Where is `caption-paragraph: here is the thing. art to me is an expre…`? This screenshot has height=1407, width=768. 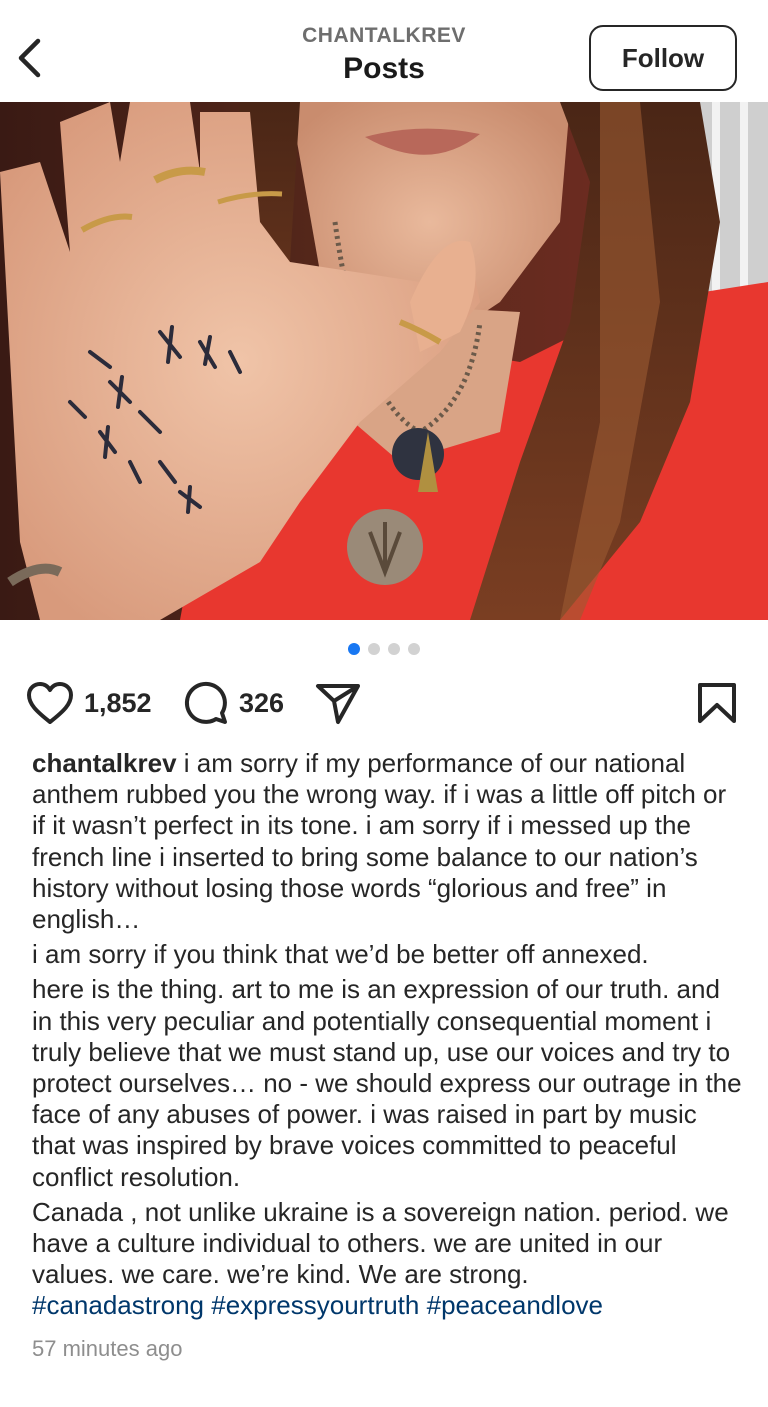
caption-paragraph: here is the thing. art to me is an expre… is located at coordinates (387, 1083).